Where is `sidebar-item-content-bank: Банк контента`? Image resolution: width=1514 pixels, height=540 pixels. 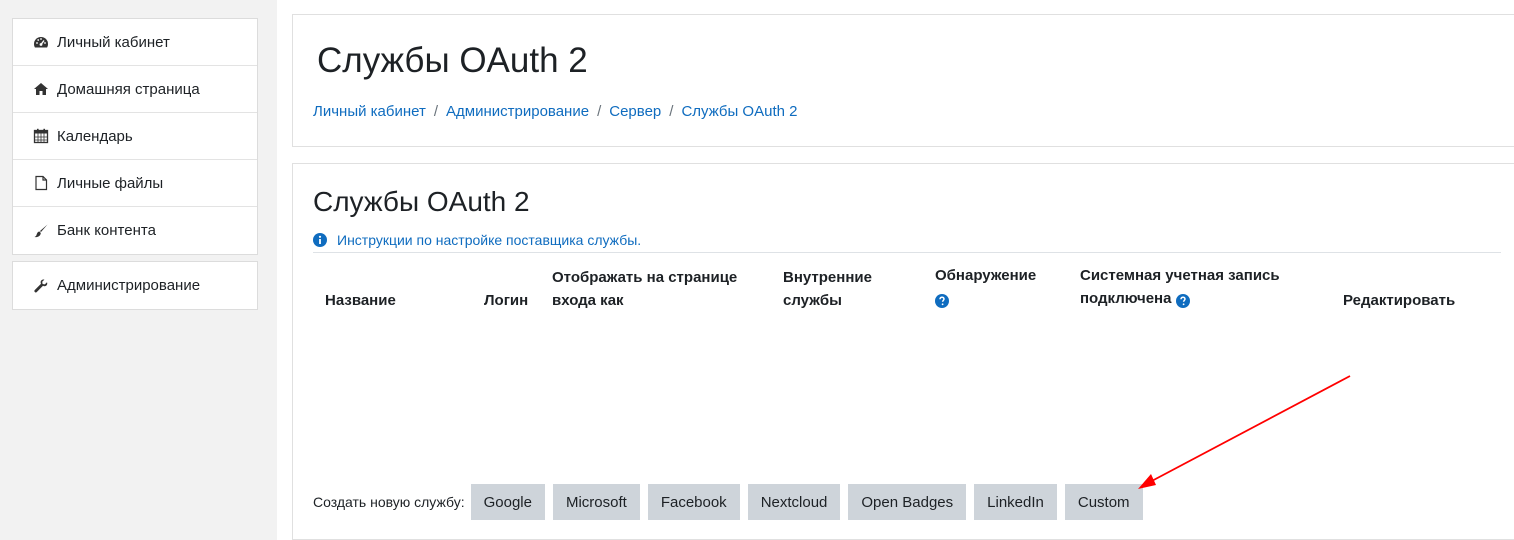 sidebar-item-content-bank: Банк контента is located at coordinates (135, 230).